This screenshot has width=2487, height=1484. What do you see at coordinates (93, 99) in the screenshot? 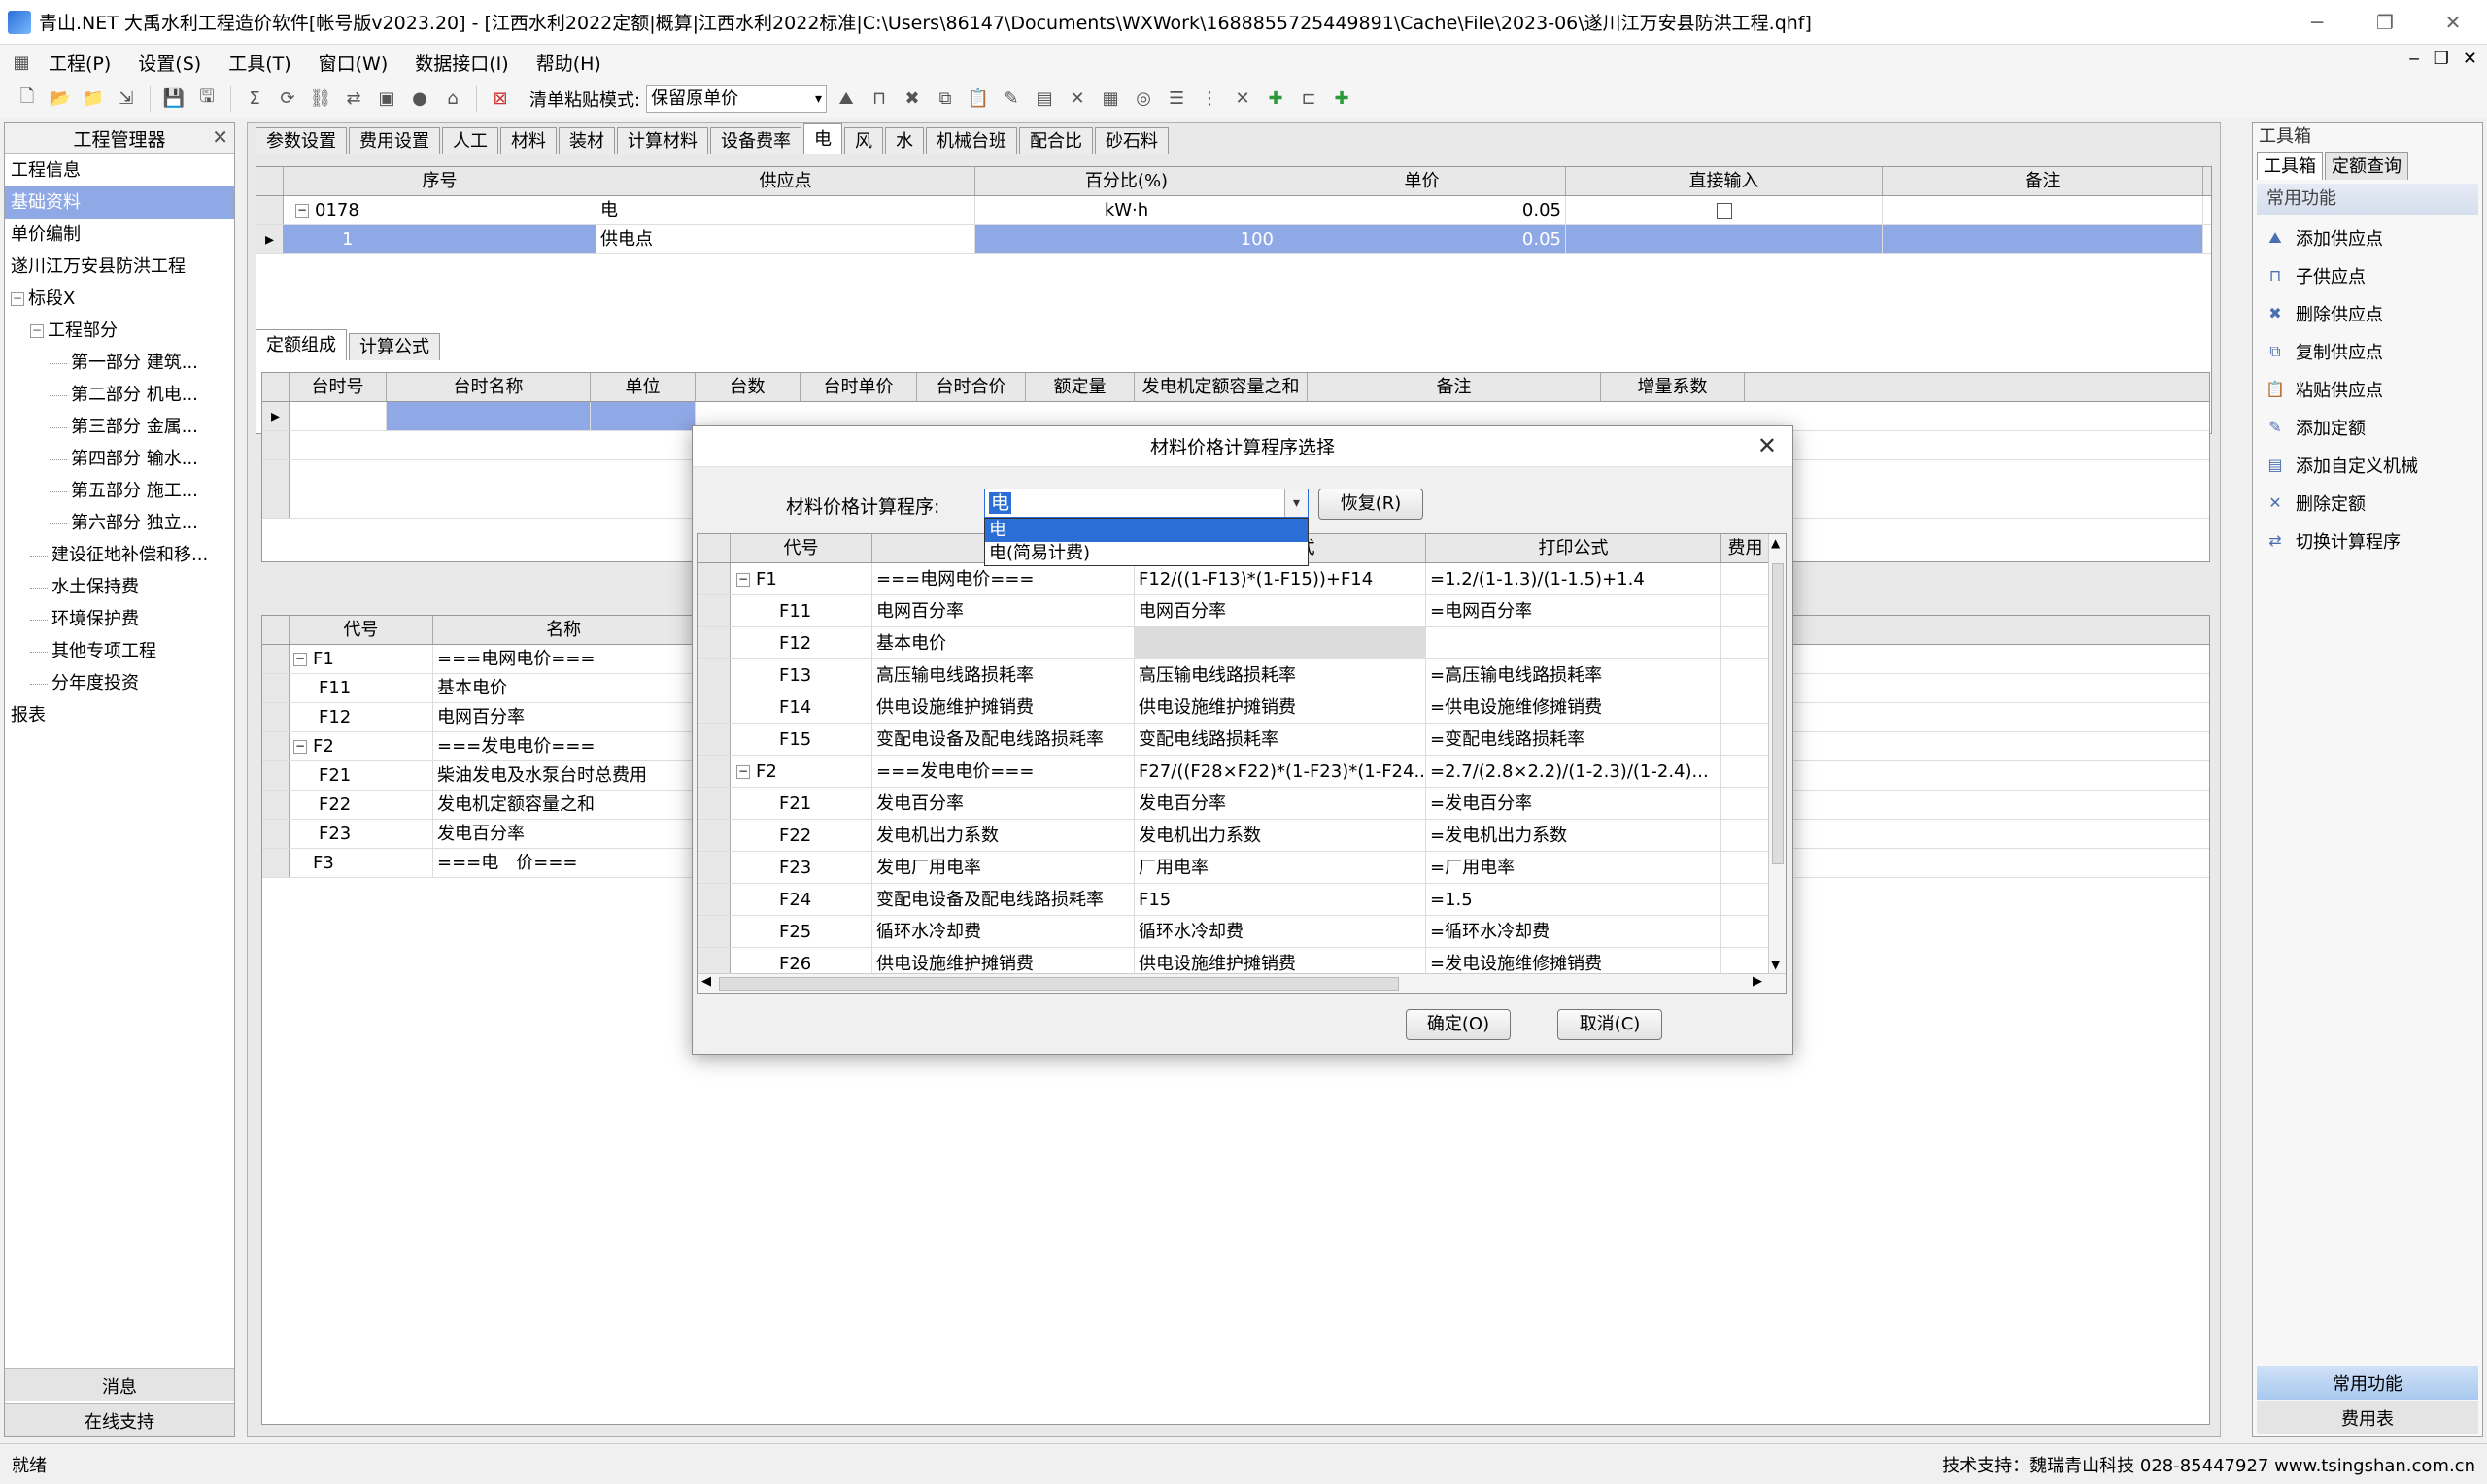
I see `open-recent-icon: 📁` at bounding box center [93, 99].